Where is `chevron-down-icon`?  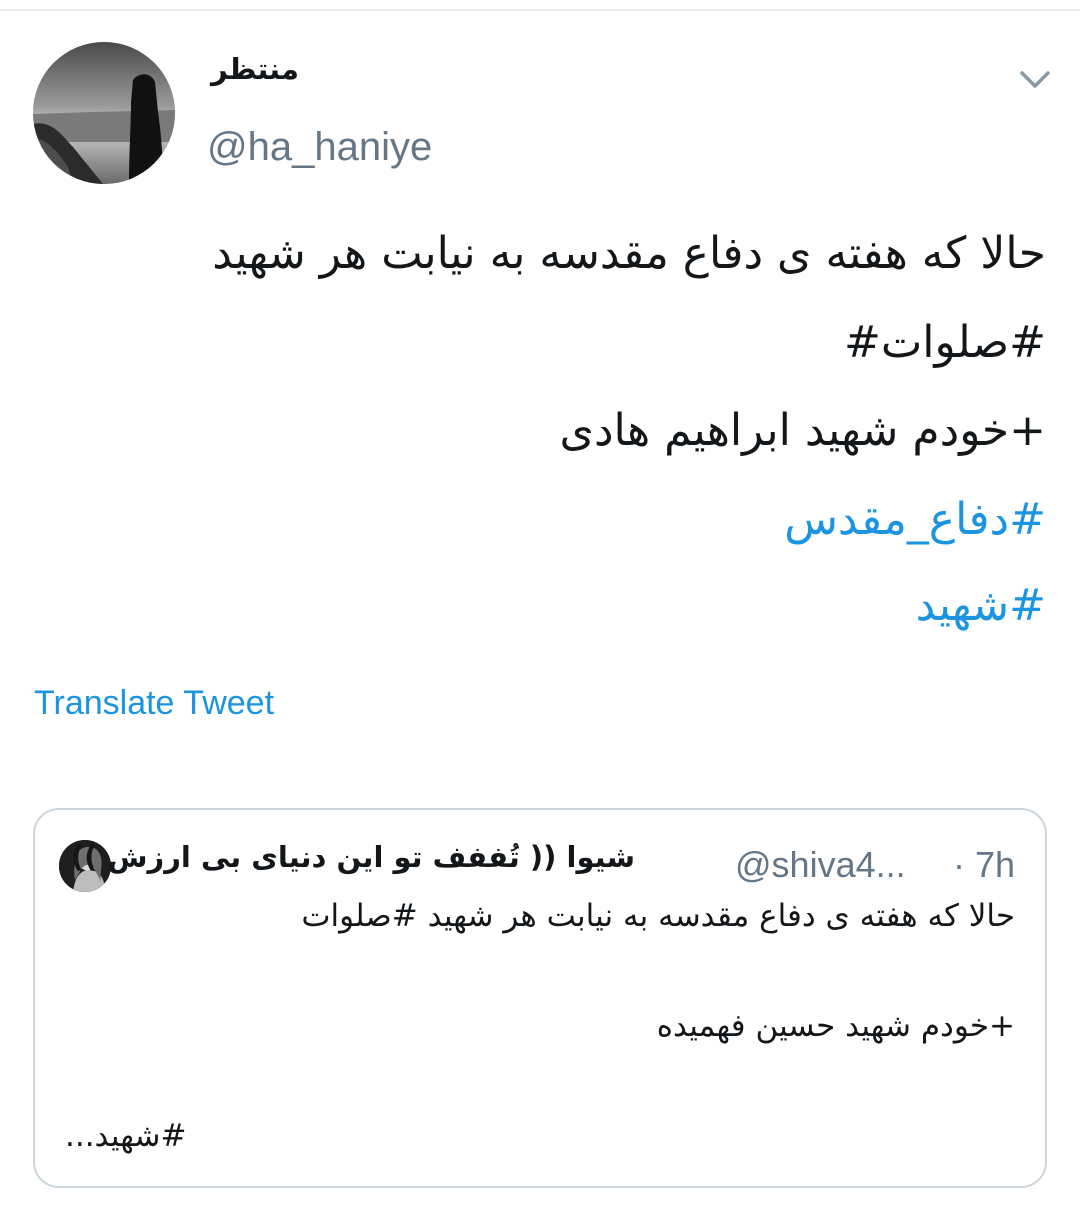
chevron-down-icon is located at coordinates (1035, 79).